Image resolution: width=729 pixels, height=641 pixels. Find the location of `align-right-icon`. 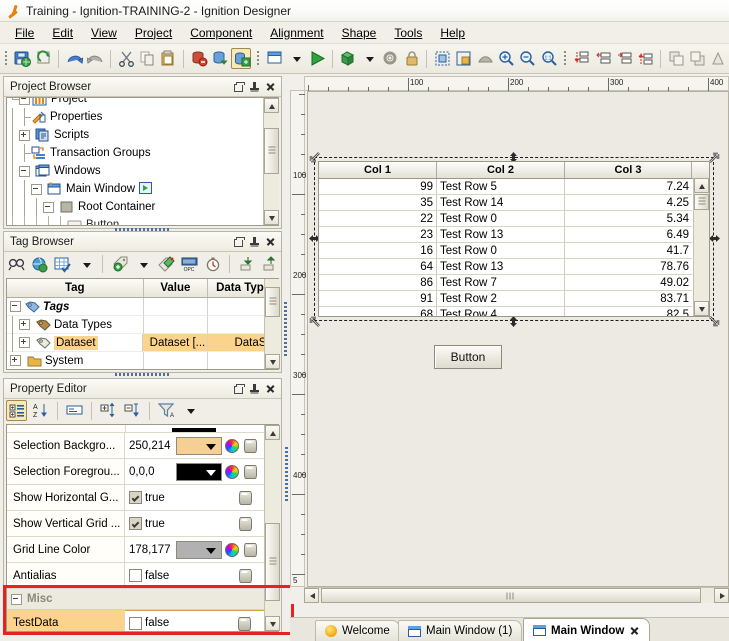

align-right-icon is located at coordinates (623, 58).